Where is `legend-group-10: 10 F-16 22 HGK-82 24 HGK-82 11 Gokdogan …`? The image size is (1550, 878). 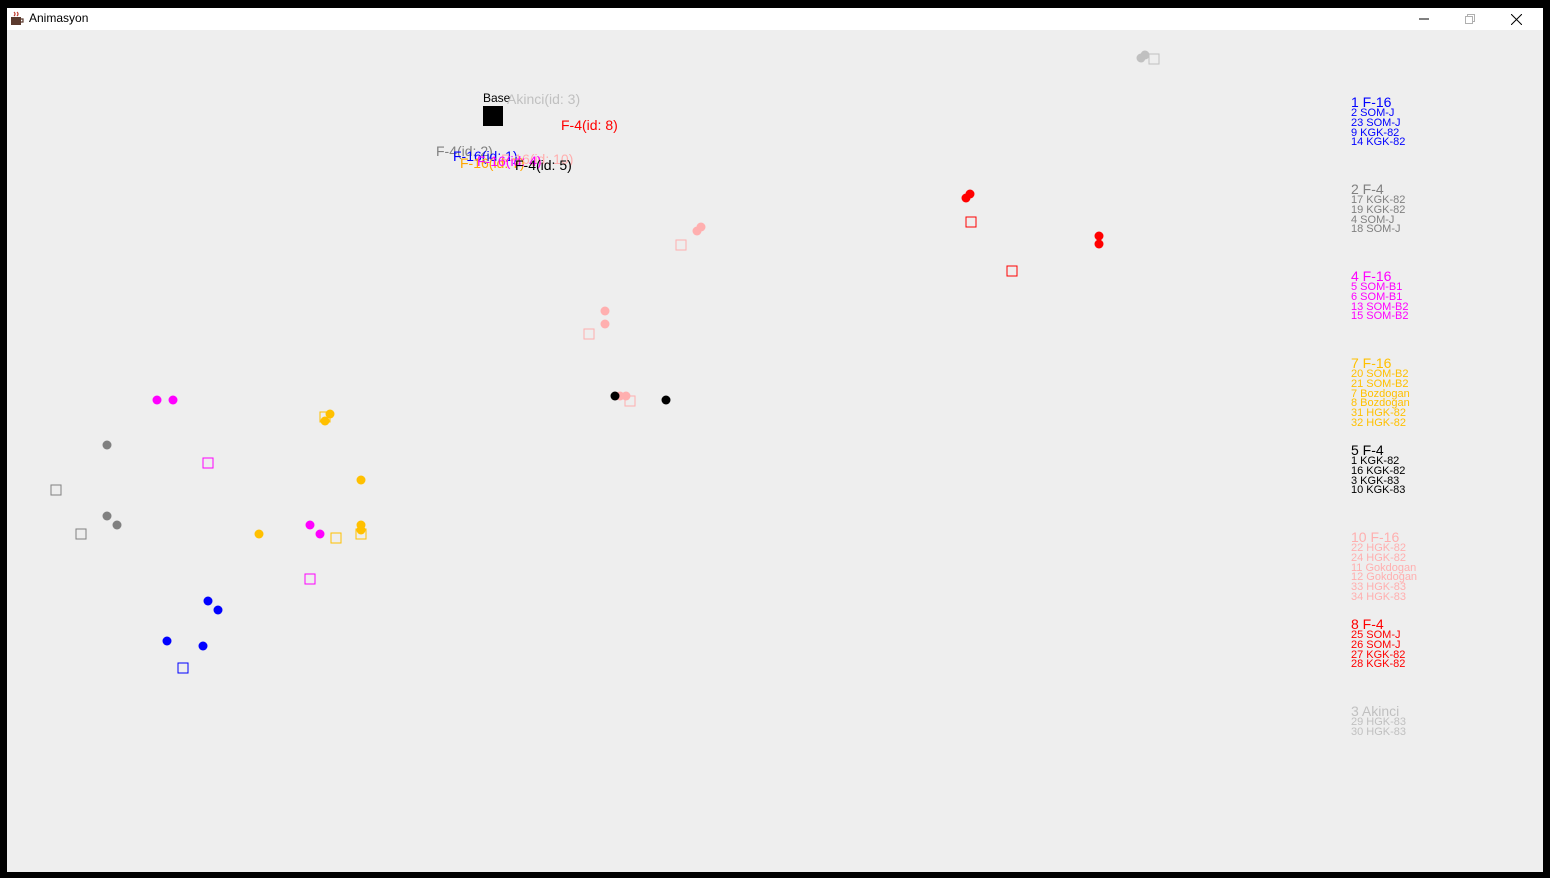
legend-group-10: 10 F-16 22 HGK-82 24 HGK-82 11 Gokdogan … is located at coordinates (1384, 566).